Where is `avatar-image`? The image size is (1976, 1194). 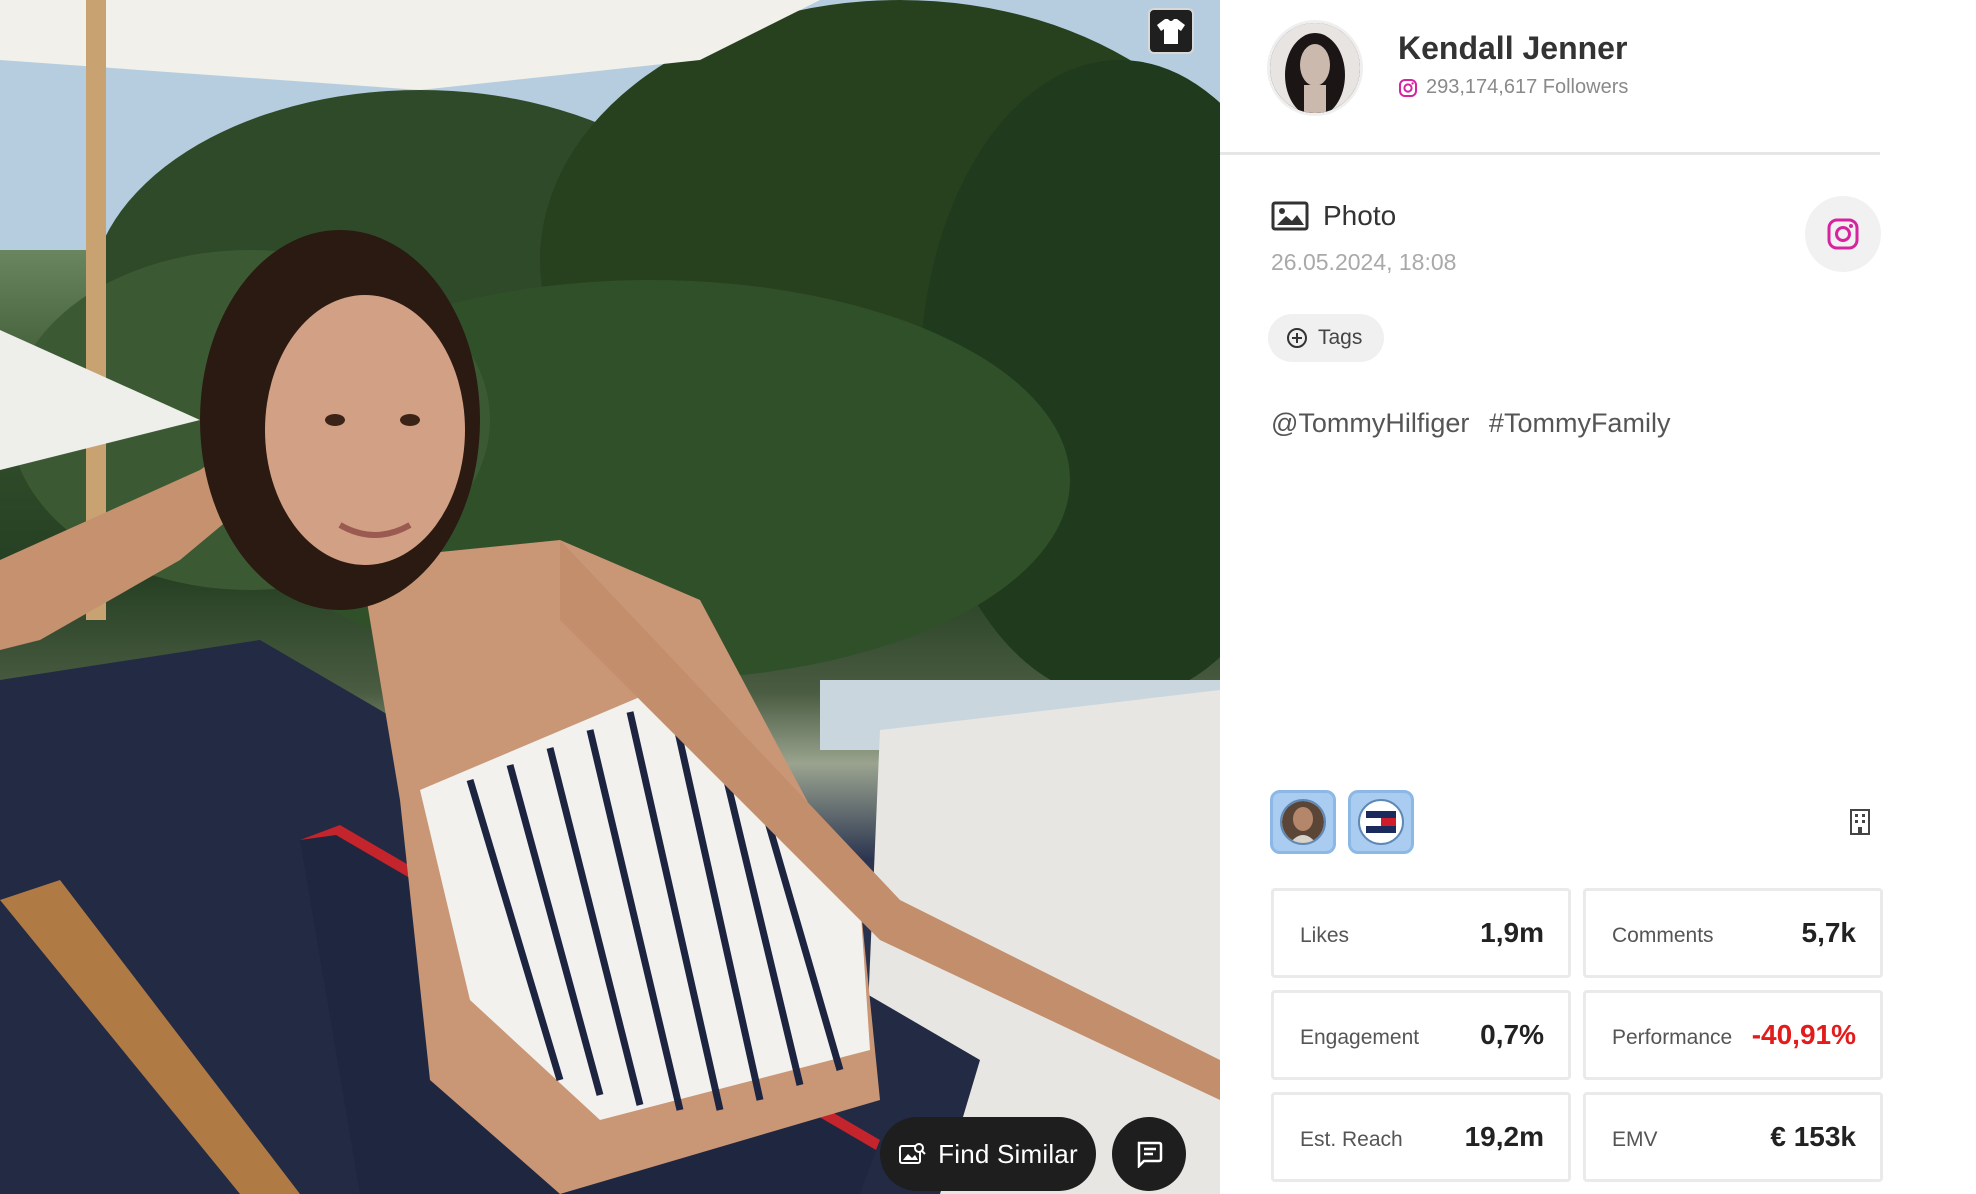
avatar-image is located at coordinates (1315, 68).